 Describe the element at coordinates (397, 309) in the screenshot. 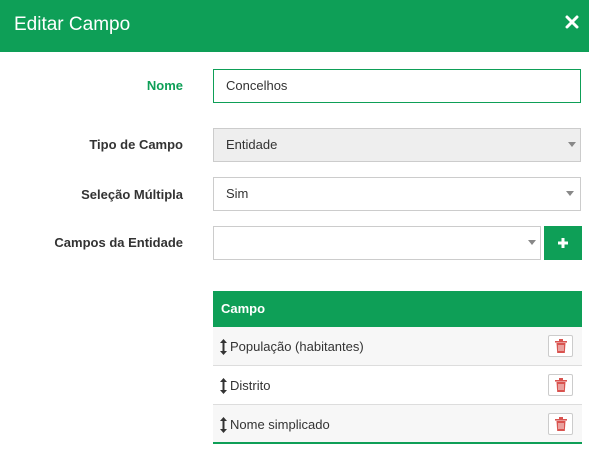

I see `table-header: Campo` at that location.